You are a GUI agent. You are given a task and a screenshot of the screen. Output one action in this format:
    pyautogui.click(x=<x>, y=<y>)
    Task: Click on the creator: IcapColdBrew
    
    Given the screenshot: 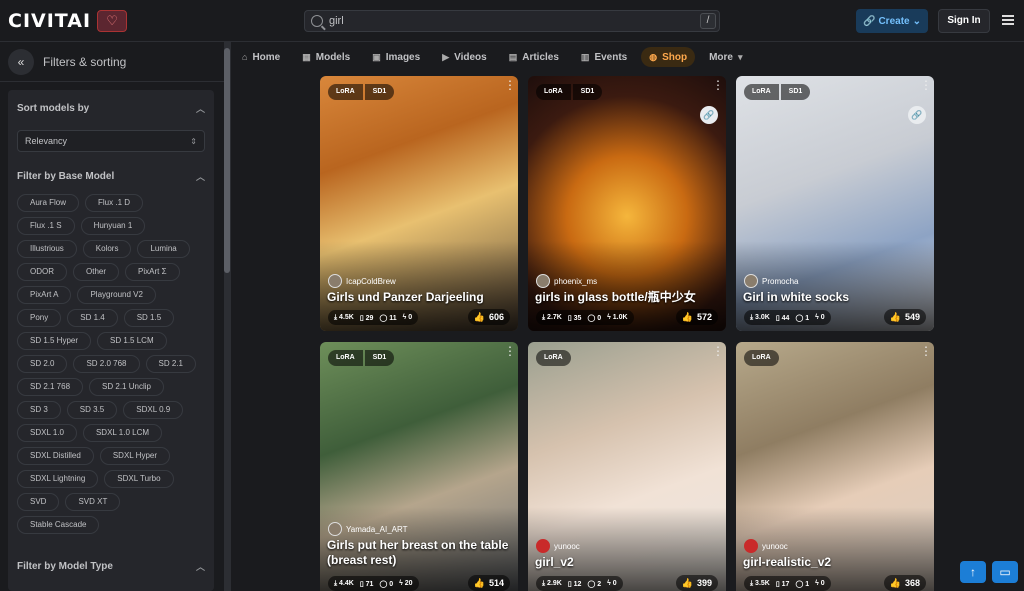 What is the action you would take?
    pyautogui.click(x=362, y=281)
    